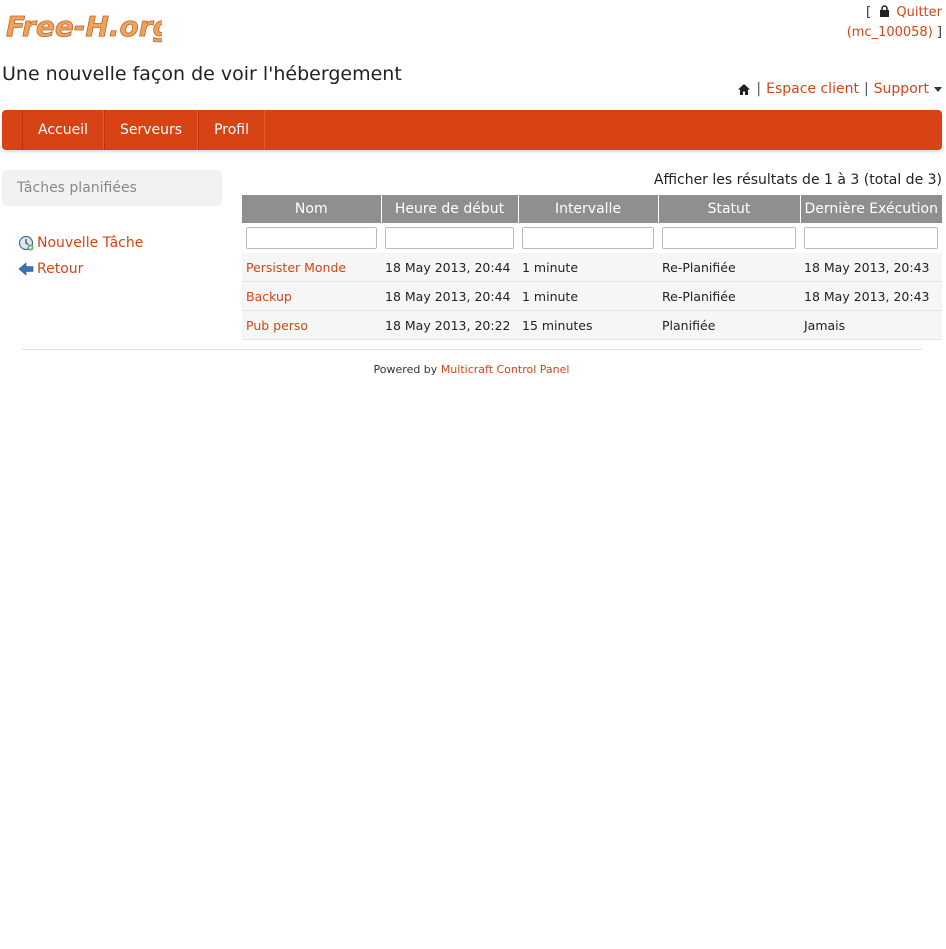  I want to click on sidebar-title: Tâches planifiées, so click(112, 188).